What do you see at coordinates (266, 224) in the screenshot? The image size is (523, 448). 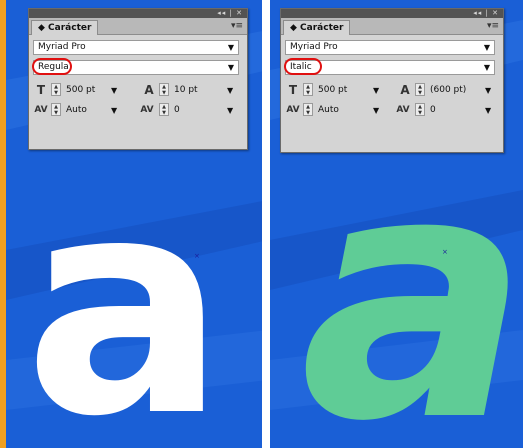 I see `screenshot-divider` at bounding box center [266, 224].